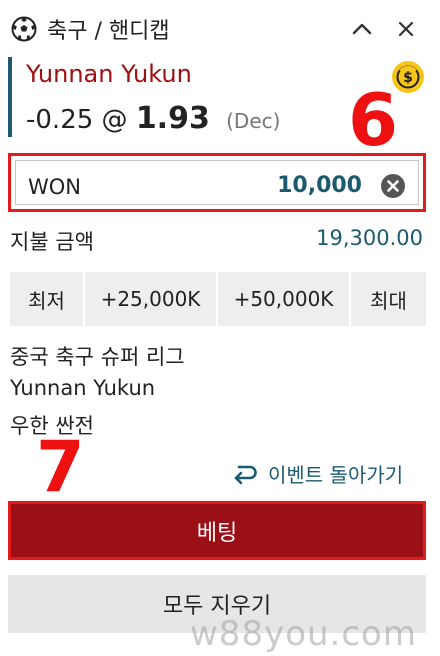 The height and width of the screenshot is (656, 440). I want to click on sport-market-title: 축구 / 핸디캡, so click(108, 31).